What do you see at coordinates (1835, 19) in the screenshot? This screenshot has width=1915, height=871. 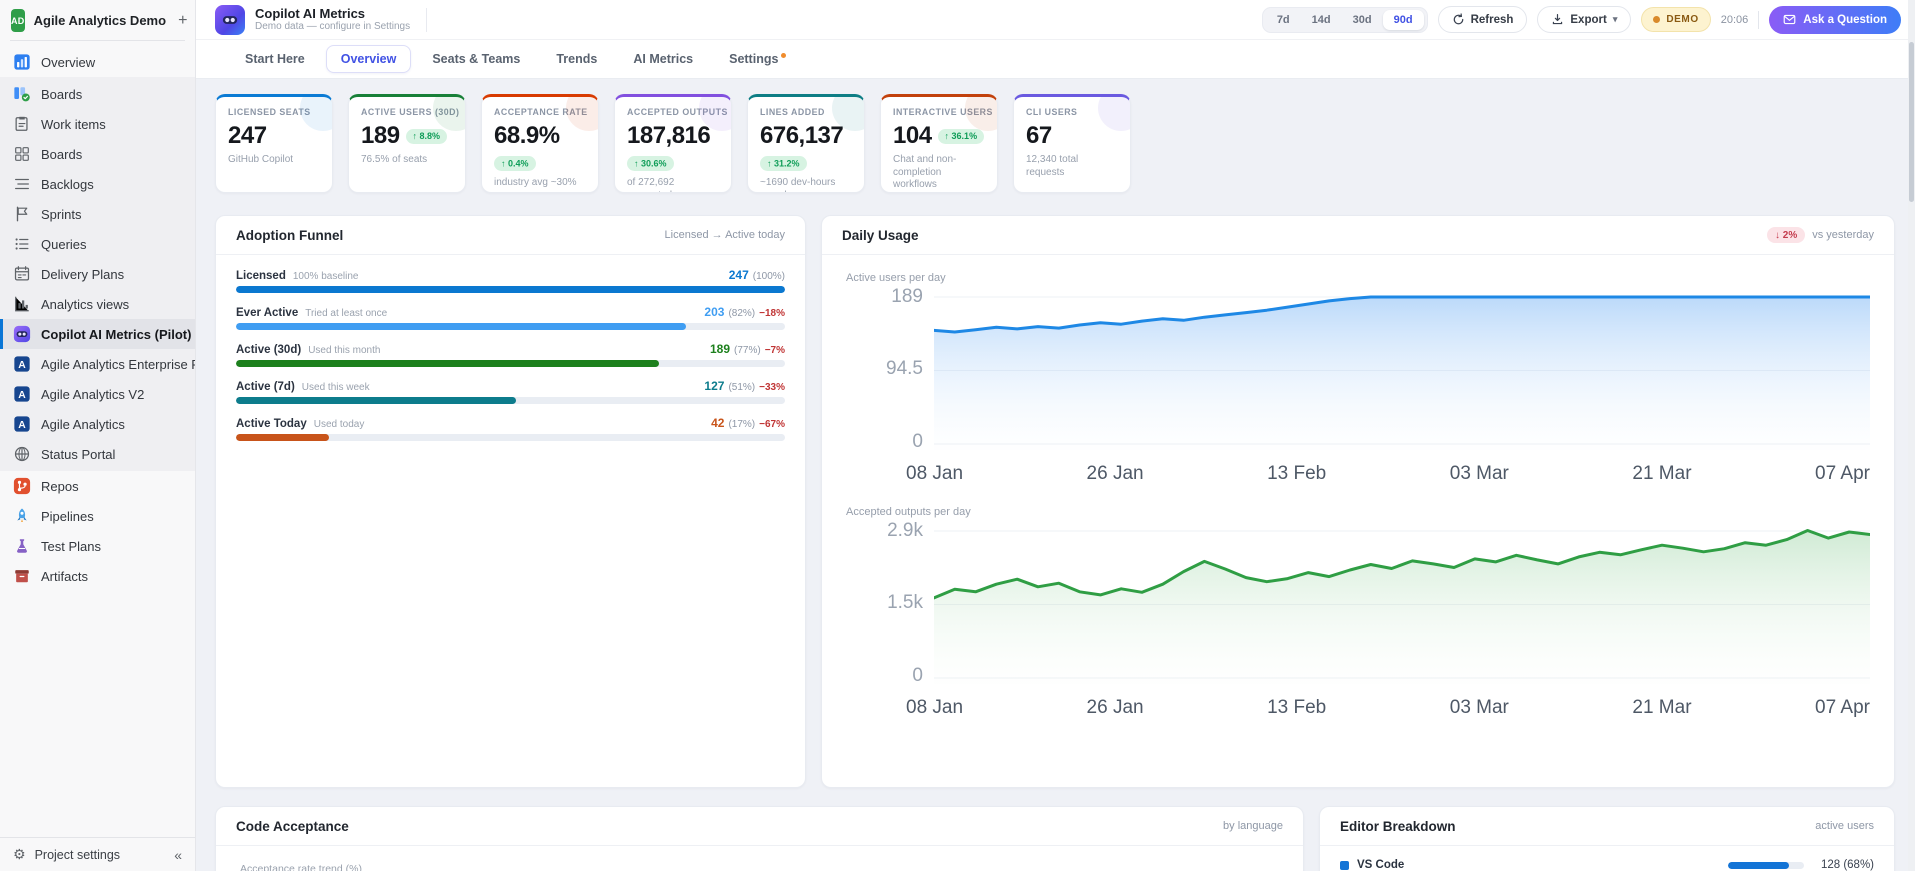 I see `ask-a-question-button: Ask a Question` at bounding box center [1835, 19].